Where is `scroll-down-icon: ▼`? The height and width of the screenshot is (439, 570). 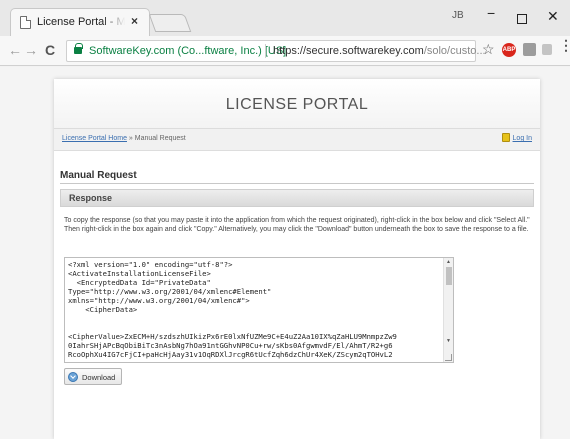 scroll-down-icon: ▼ is located at coordinates (448, 341).